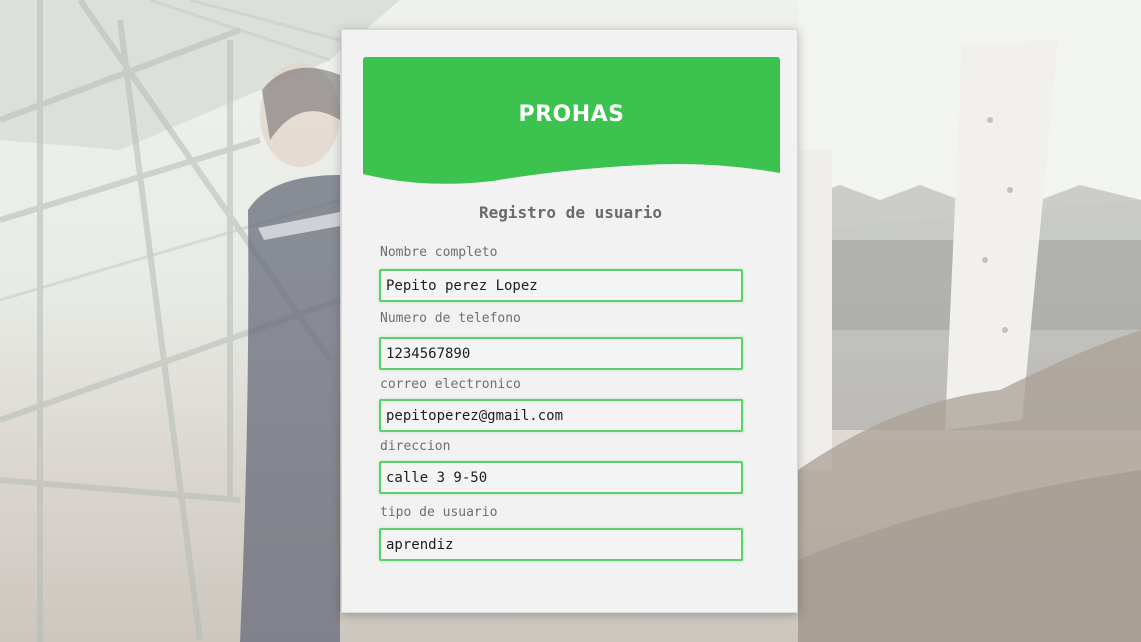 The width and height of the screenshot is (1141, 642). Describe the element at coordinates (561, 353) in the screenshot. I see `phone-input` at that location.